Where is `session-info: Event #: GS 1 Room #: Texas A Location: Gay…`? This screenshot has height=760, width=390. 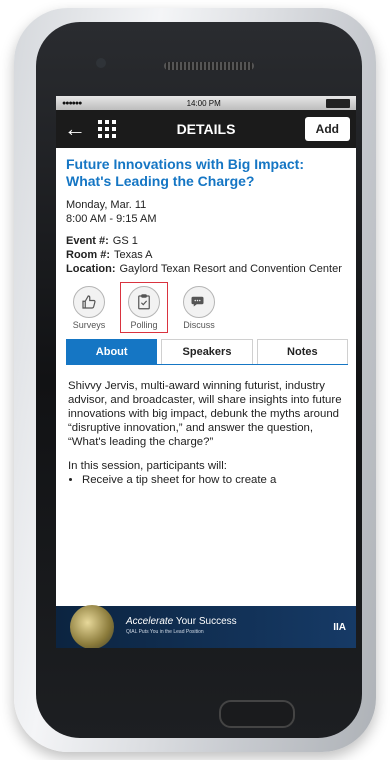 session-info: Event #: GS 1 Room #: Texas A Location: Gay… is located at coordinates (207, 255).